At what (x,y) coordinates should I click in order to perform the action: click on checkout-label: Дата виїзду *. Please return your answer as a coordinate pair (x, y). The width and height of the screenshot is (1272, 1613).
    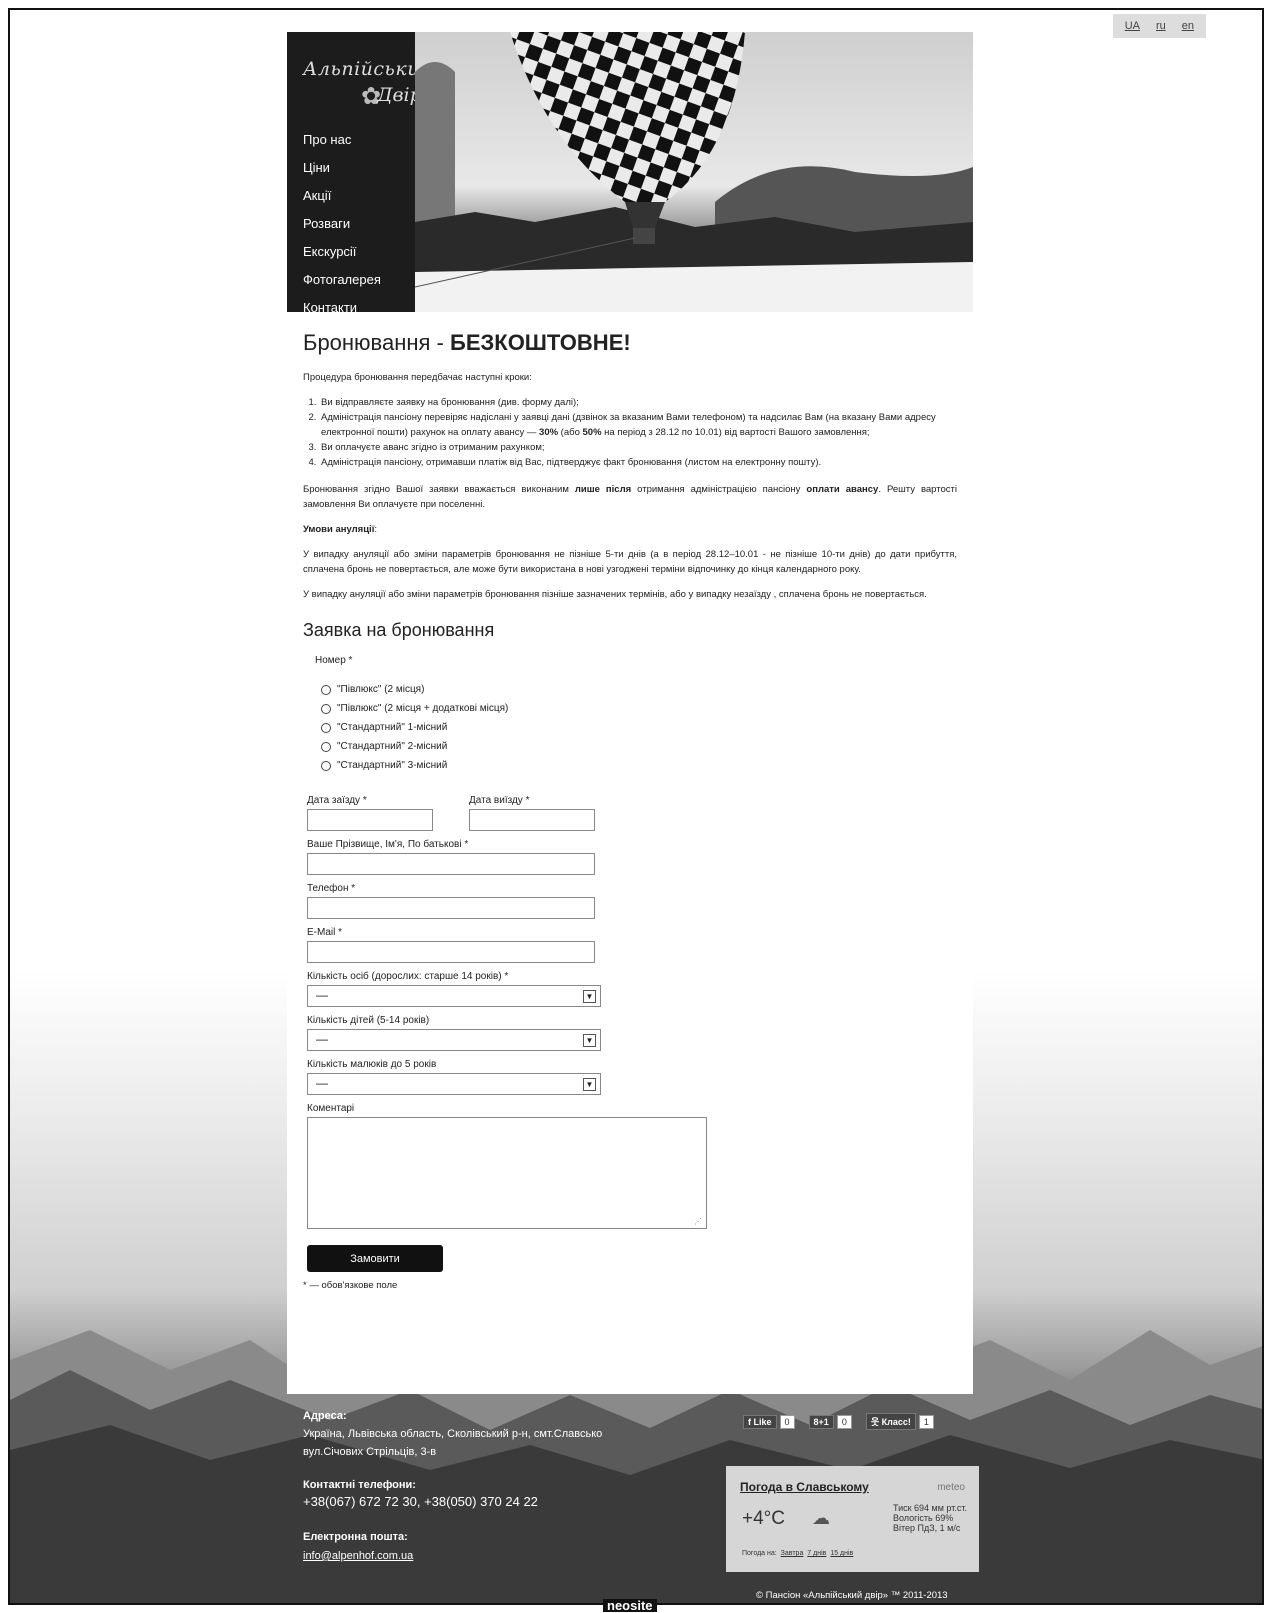
    Looking at the image, I should click on (499, 800).